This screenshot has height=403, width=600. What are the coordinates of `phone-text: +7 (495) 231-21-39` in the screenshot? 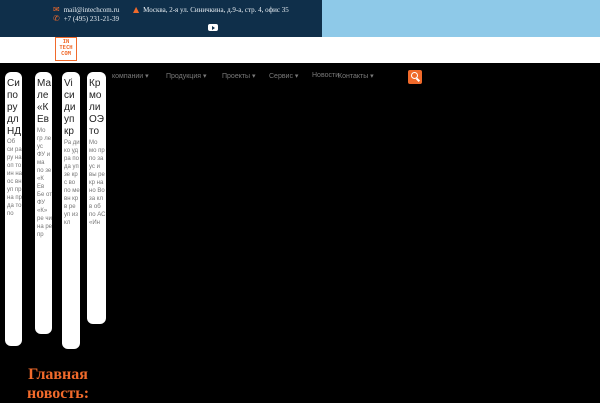 It's located at (91, 19).